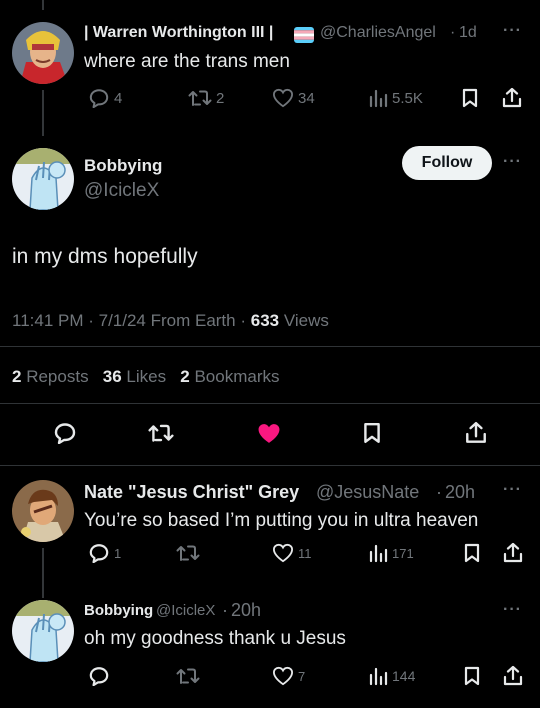 The image size is (540, 708). What do you see at coordinates (118, 553) in the screenshot?
I see `reply1-replies: 1` at bounding box center [118, 553].